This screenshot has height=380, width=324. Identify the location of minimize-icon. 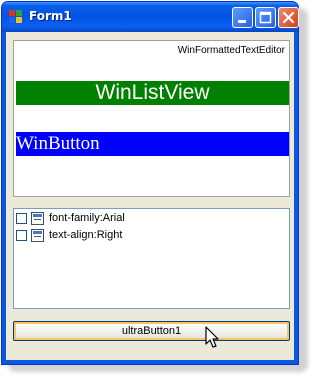
(242, 21).